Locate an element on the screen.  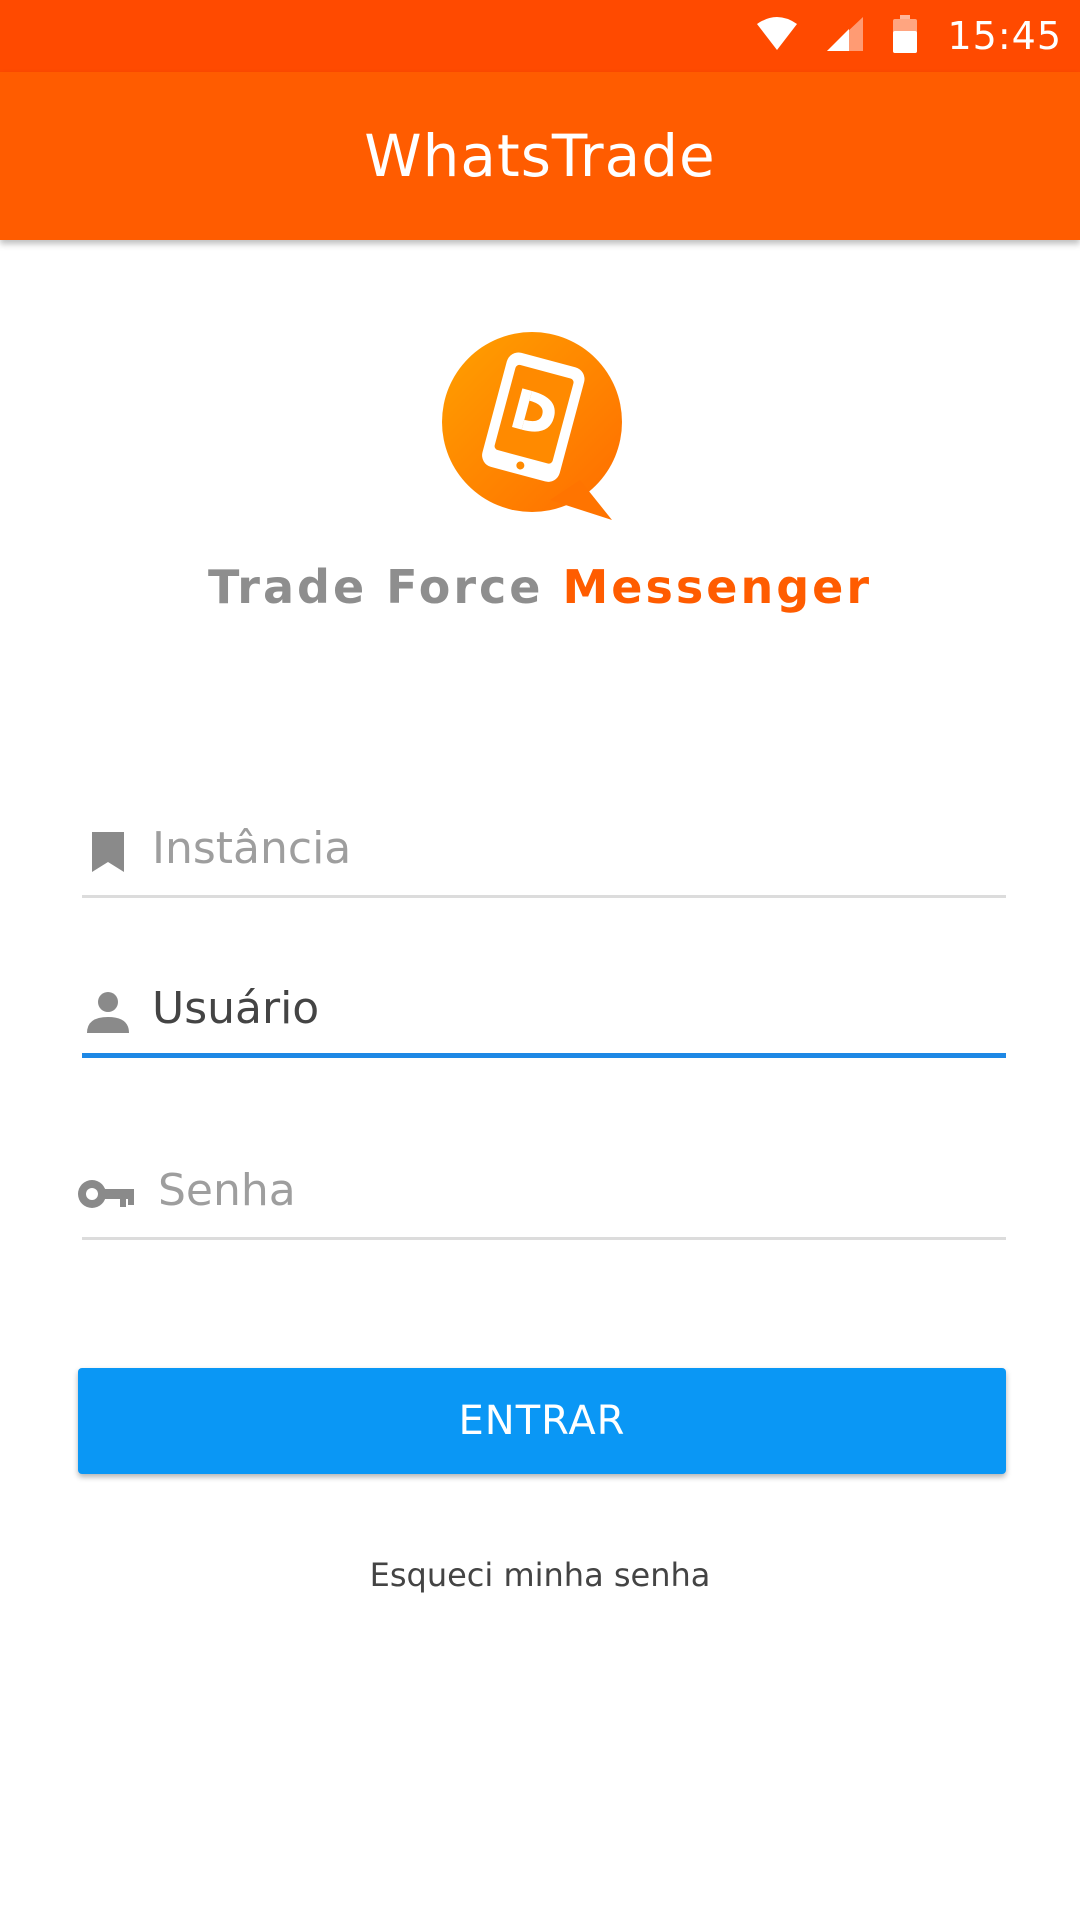
password-underline is located at coordinates (544, 1238).